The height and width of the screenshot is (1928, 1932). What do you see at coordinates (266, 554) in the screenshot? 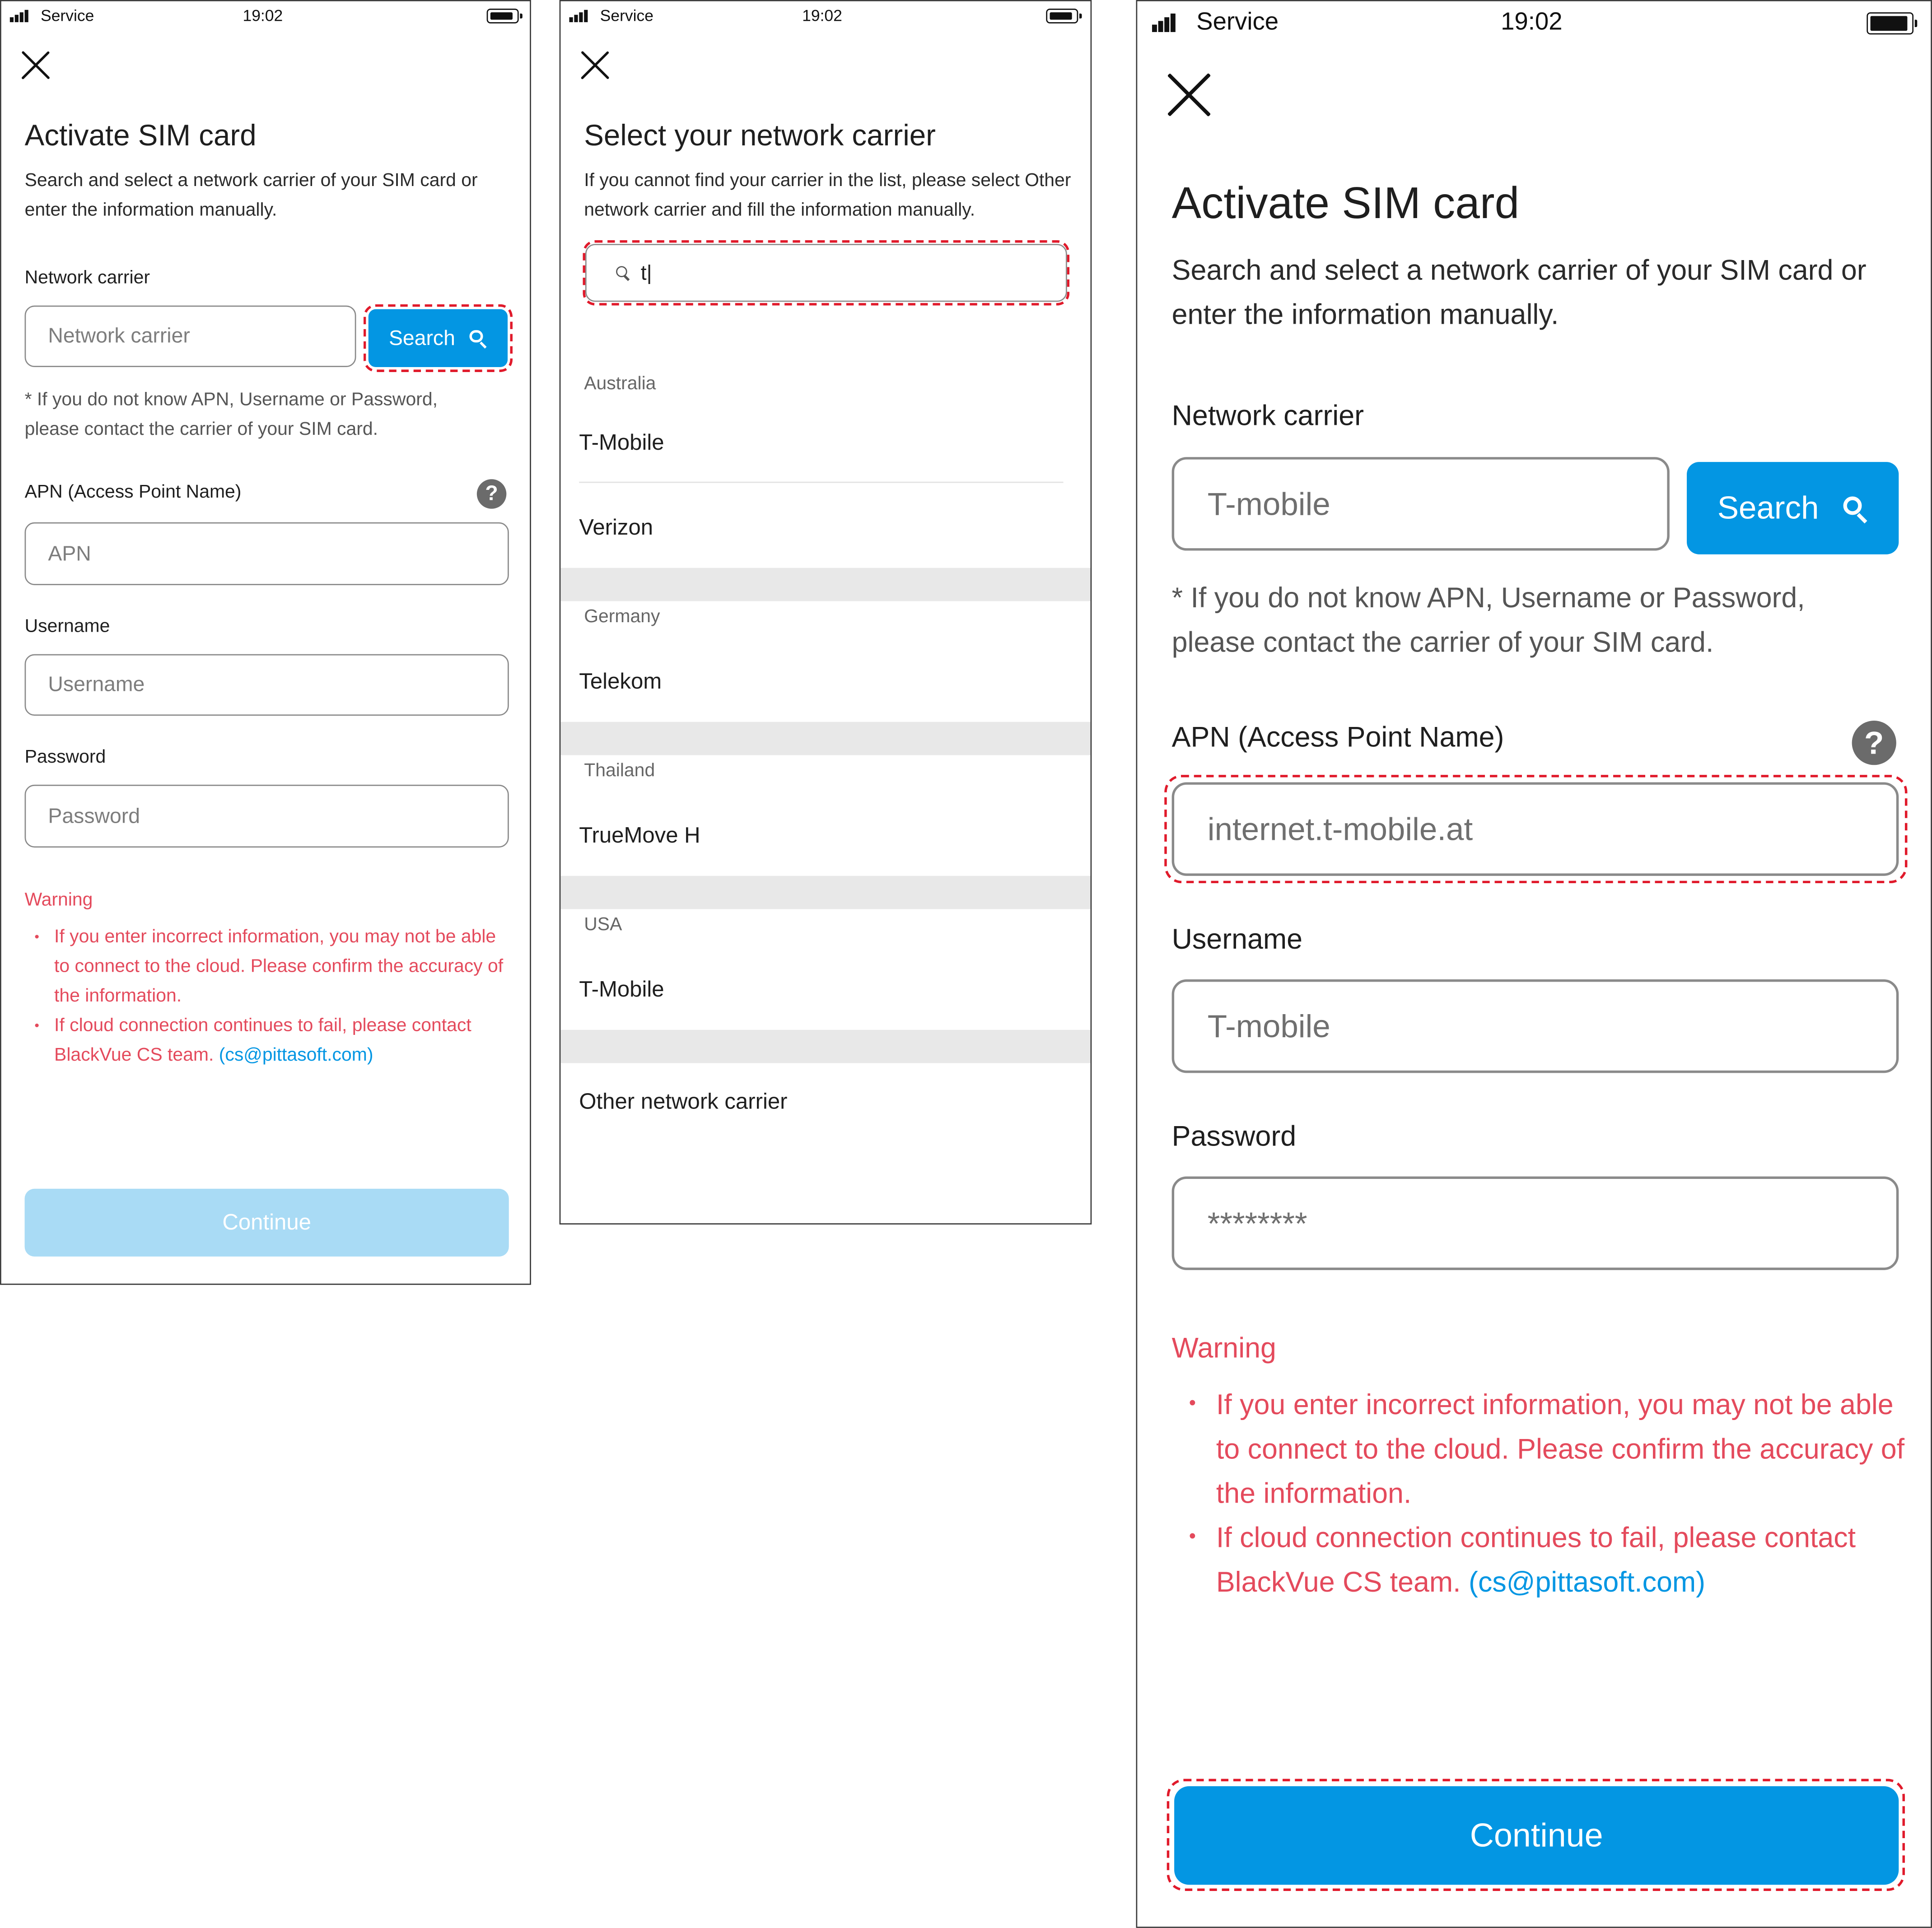
I see `apn-input: APN` at bounding box center [266, 554].